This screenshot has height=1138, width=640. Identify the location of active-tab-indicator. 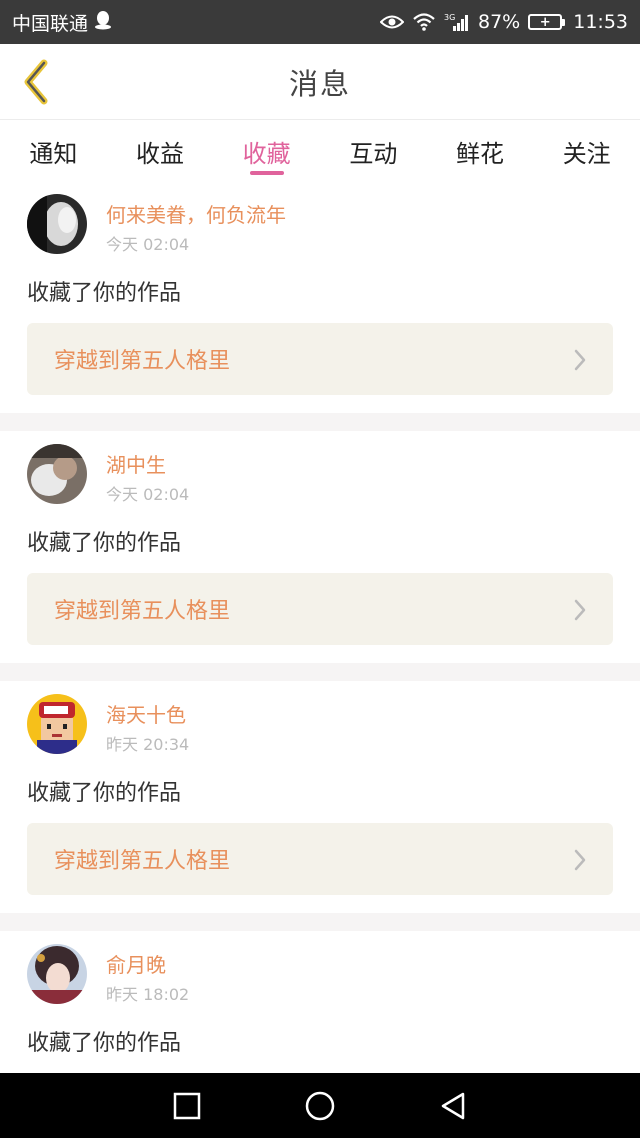
(266, 173).